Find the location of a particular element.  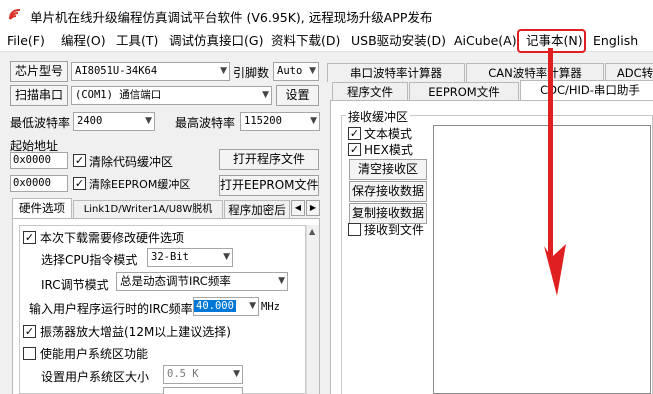

title-bar: 单片机在线升级编程仿真调试平台软件 (V6.95K), 远程现场升级APP发布 is located at coordinates (326, 15).